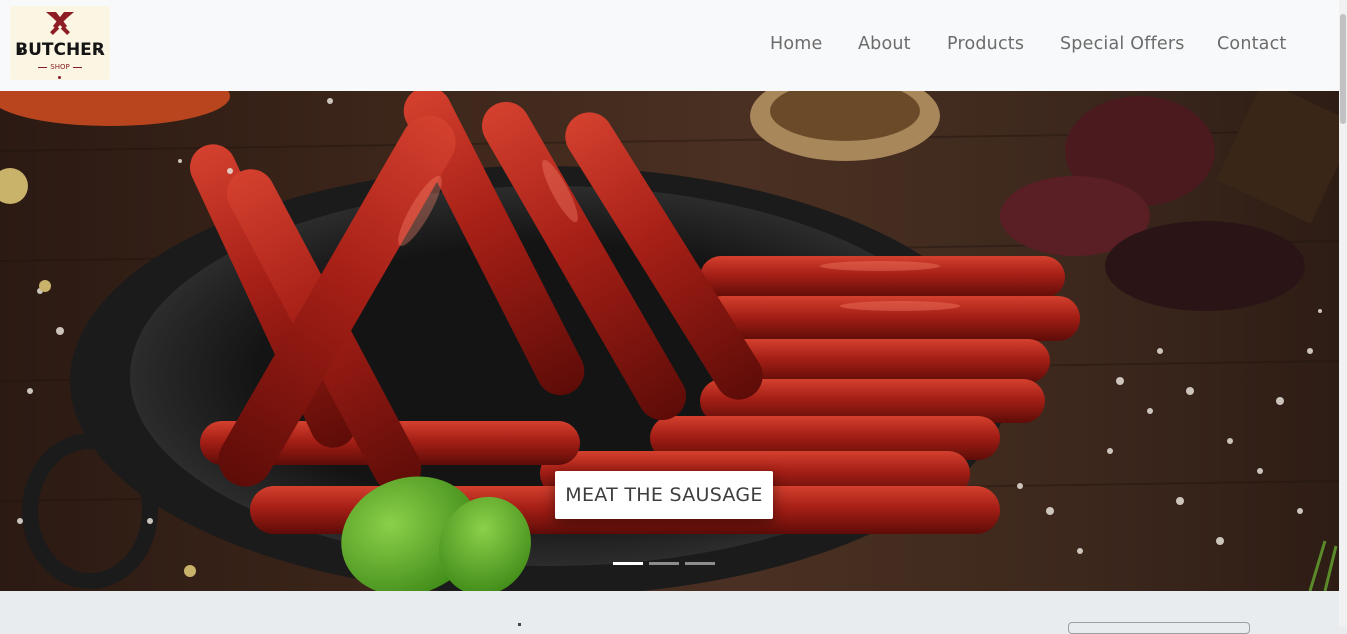 Image resolution: width=1347 pixels, height=634 pixels. I want to click on nav-link-contact: Contact, so click(1252, 44).